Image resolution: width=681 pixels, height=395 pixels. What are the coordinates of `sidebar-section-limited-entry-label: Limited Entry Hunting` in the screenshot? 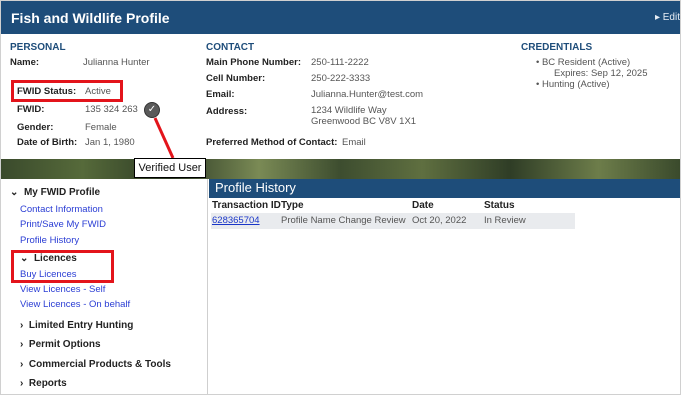 It's located at (81, 325).